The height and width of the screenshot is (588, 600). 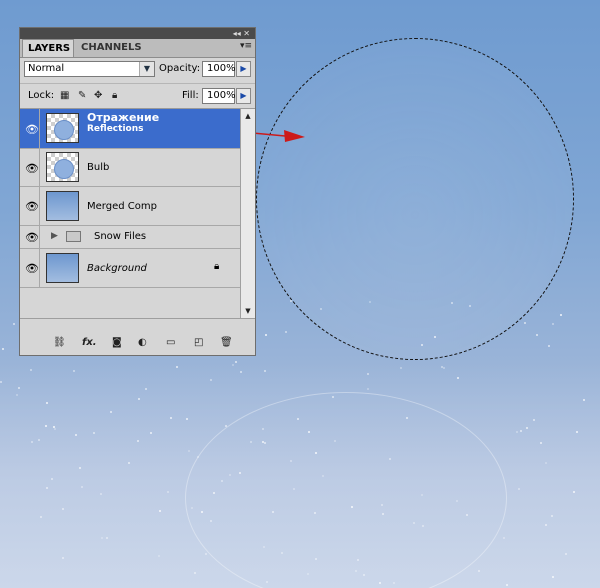 I want to click on opacity-slider-button: ▶, so click(x=243, y=69).